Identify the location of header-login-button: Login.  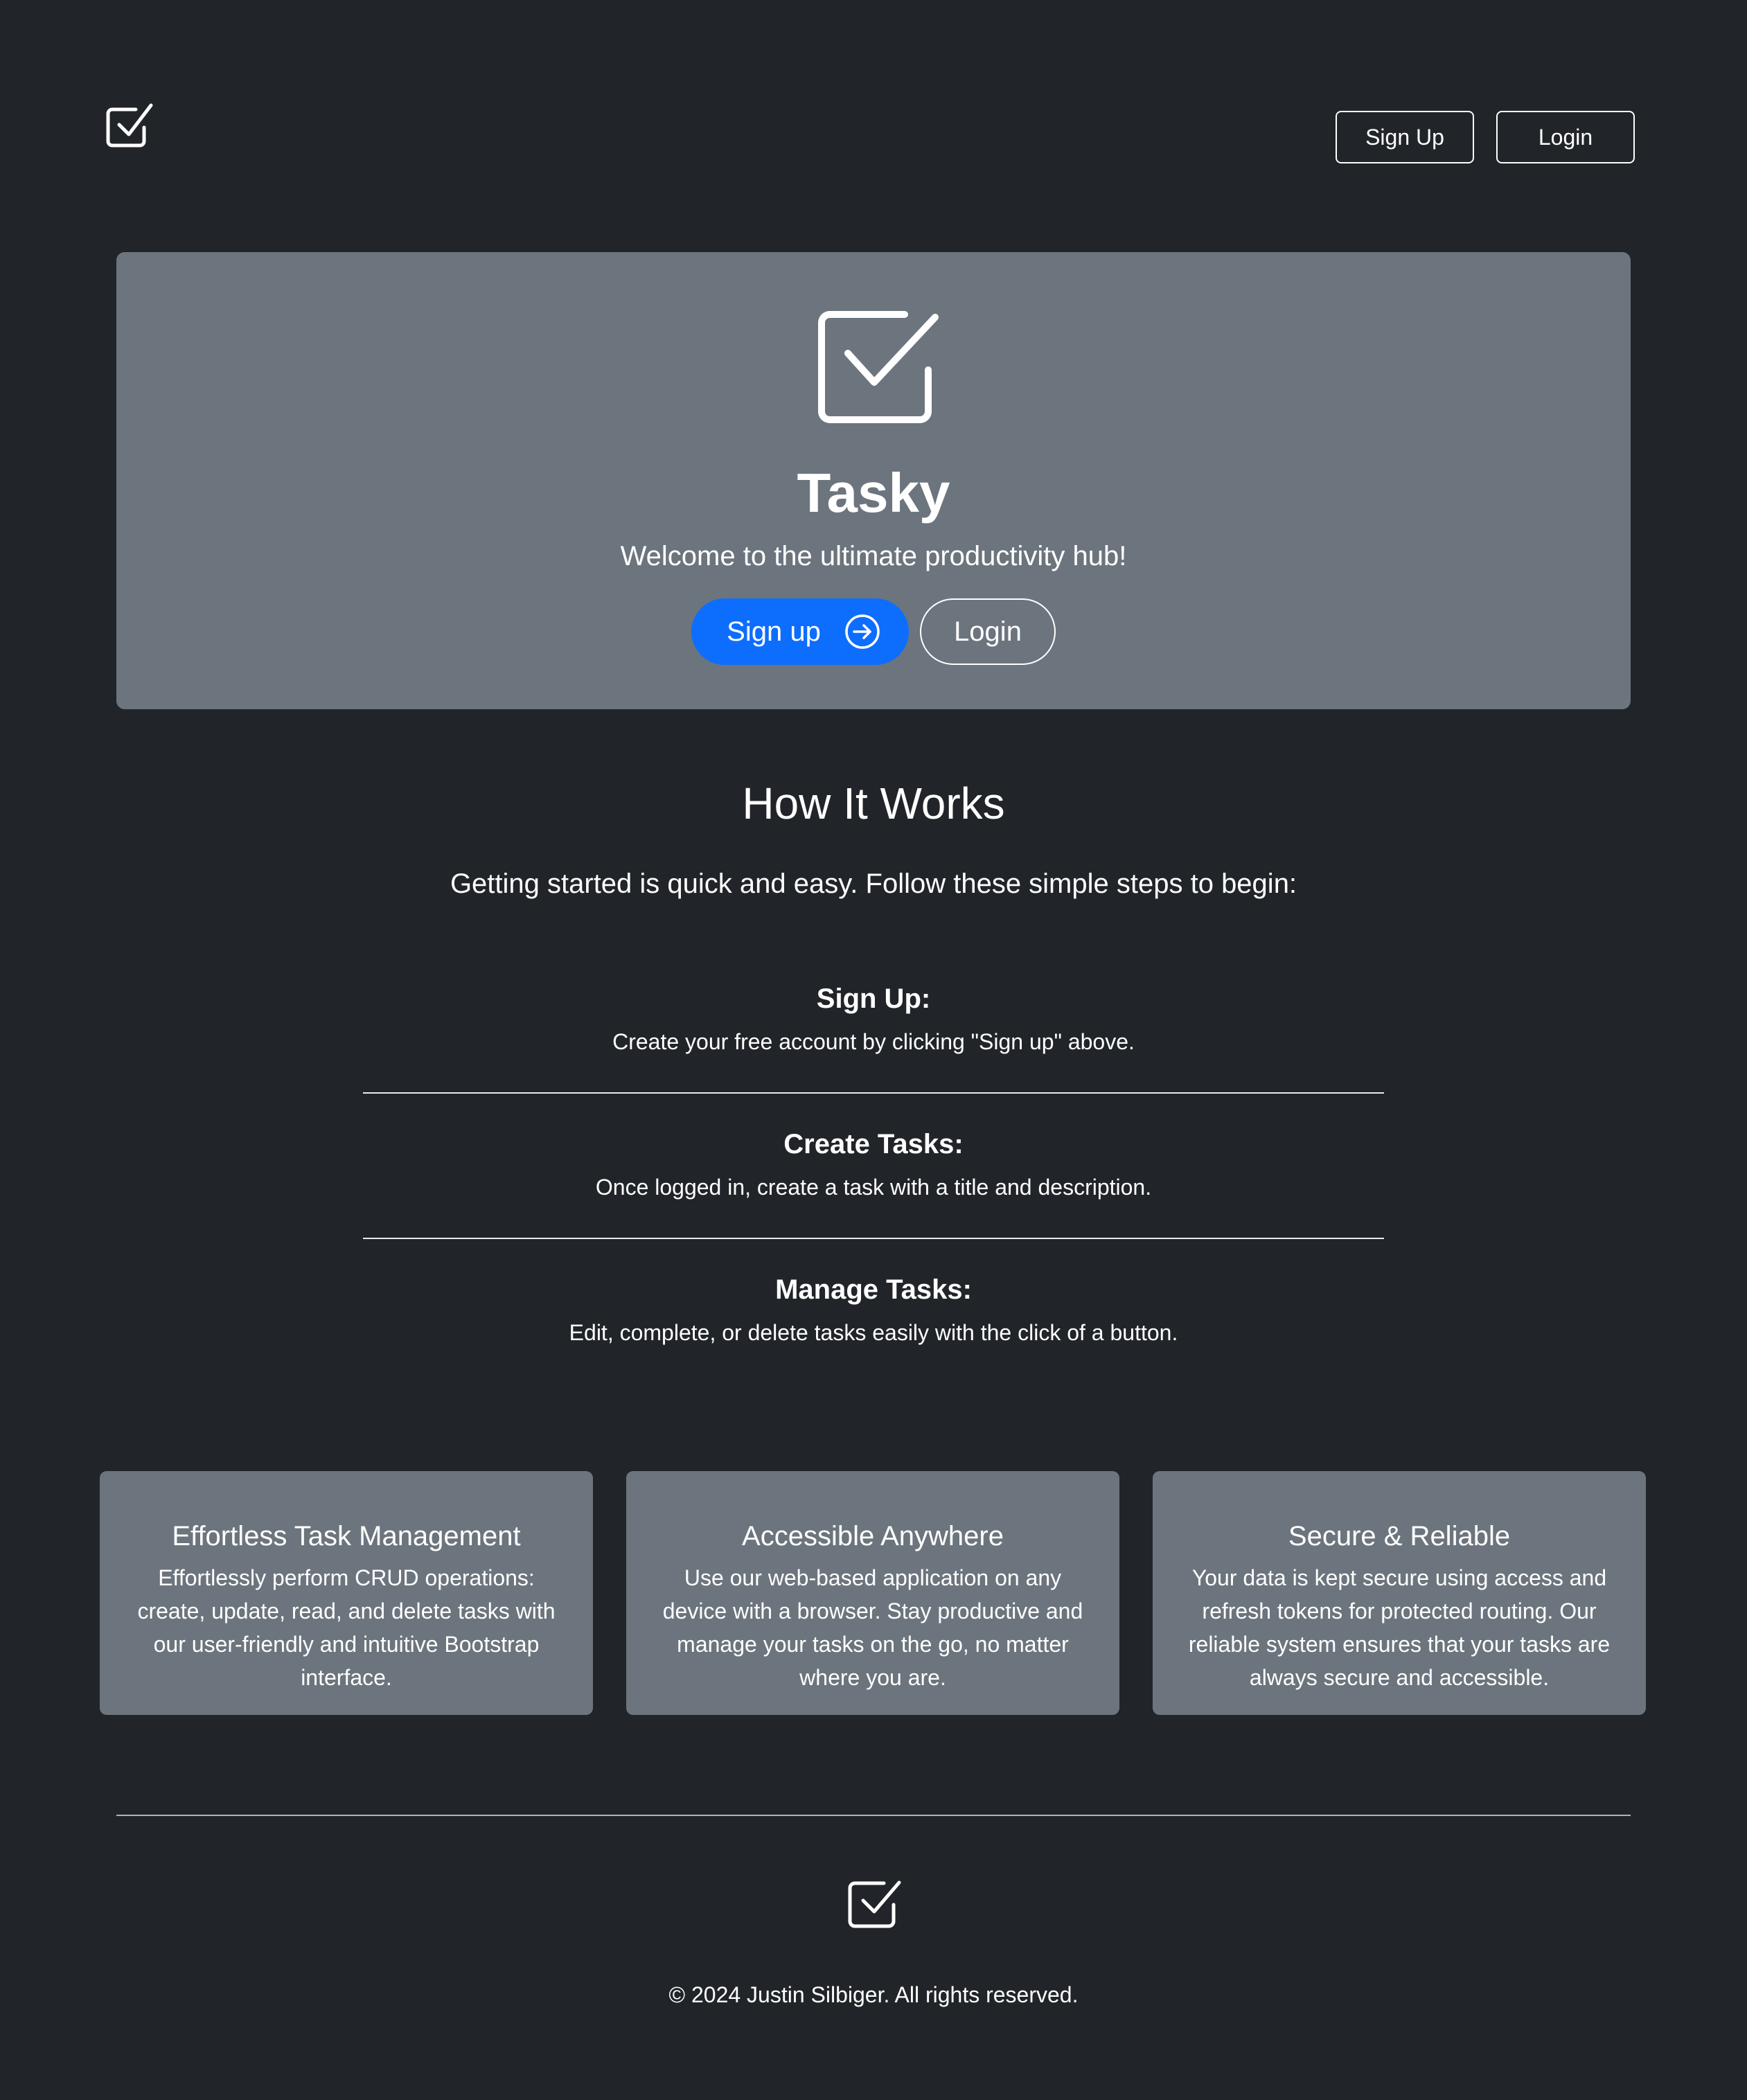
(1565, 137).